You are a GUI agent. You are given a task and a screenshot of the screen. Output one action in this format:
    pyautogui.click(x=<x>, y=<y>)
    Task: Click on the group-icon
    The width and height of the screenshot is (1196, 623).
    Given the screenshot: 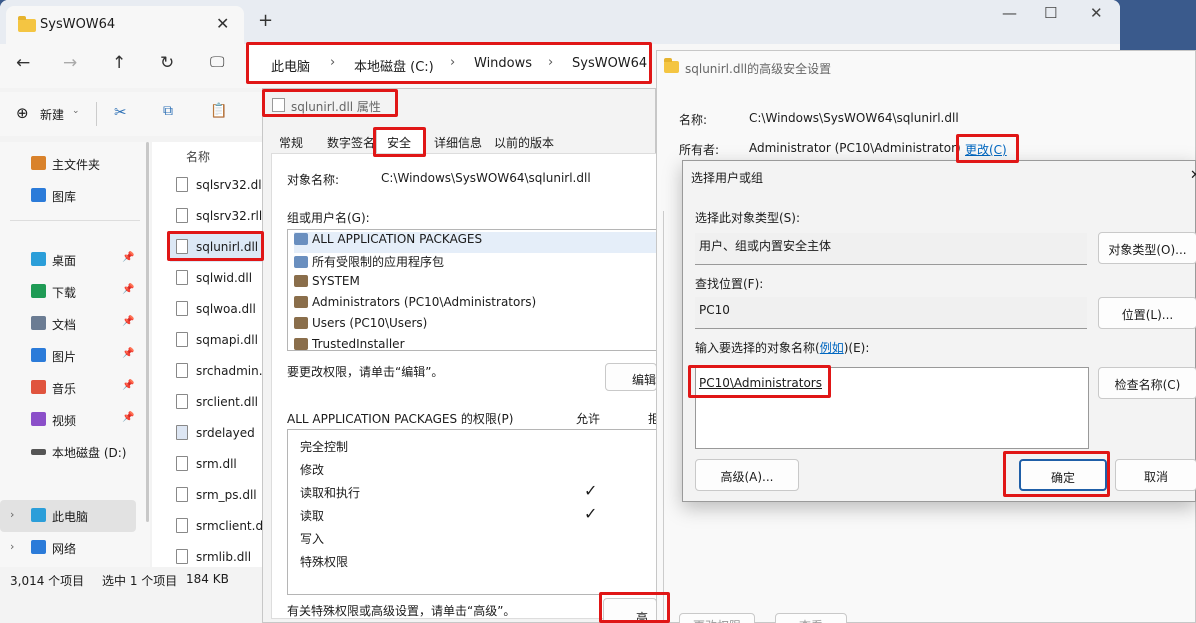 What is the action you would take?
    pyautogui.click(x=301, y=262)
    